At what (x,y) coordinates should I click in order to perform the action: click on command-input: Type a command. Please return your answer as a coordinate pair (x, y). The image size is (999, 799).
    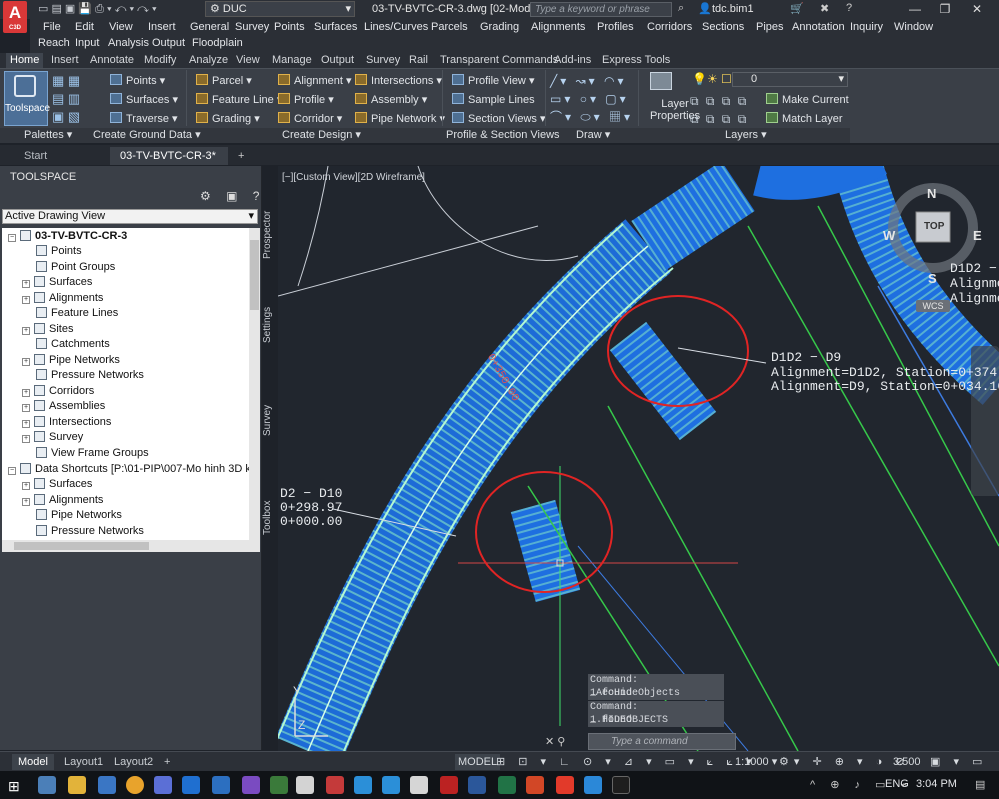
    Looking at the image, I should click on (662, 741).